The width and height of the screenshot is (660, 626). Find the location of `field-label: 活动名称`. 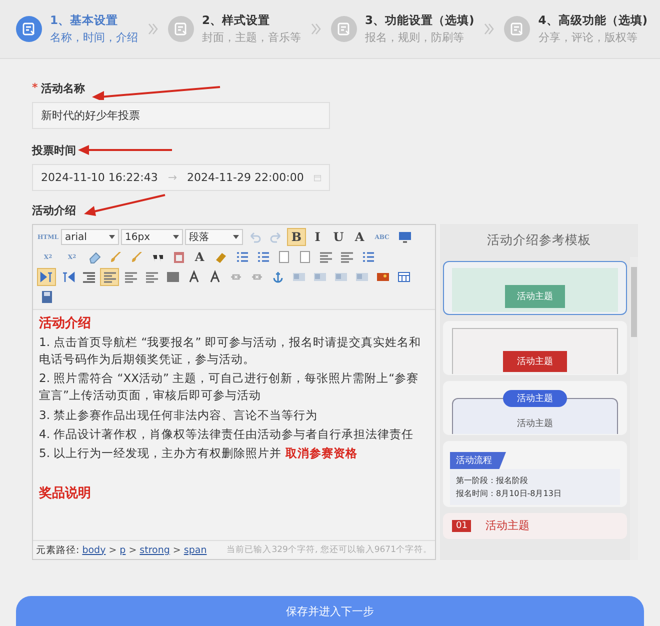

field-label: 活动名称 is located at coordinates (62, 88).